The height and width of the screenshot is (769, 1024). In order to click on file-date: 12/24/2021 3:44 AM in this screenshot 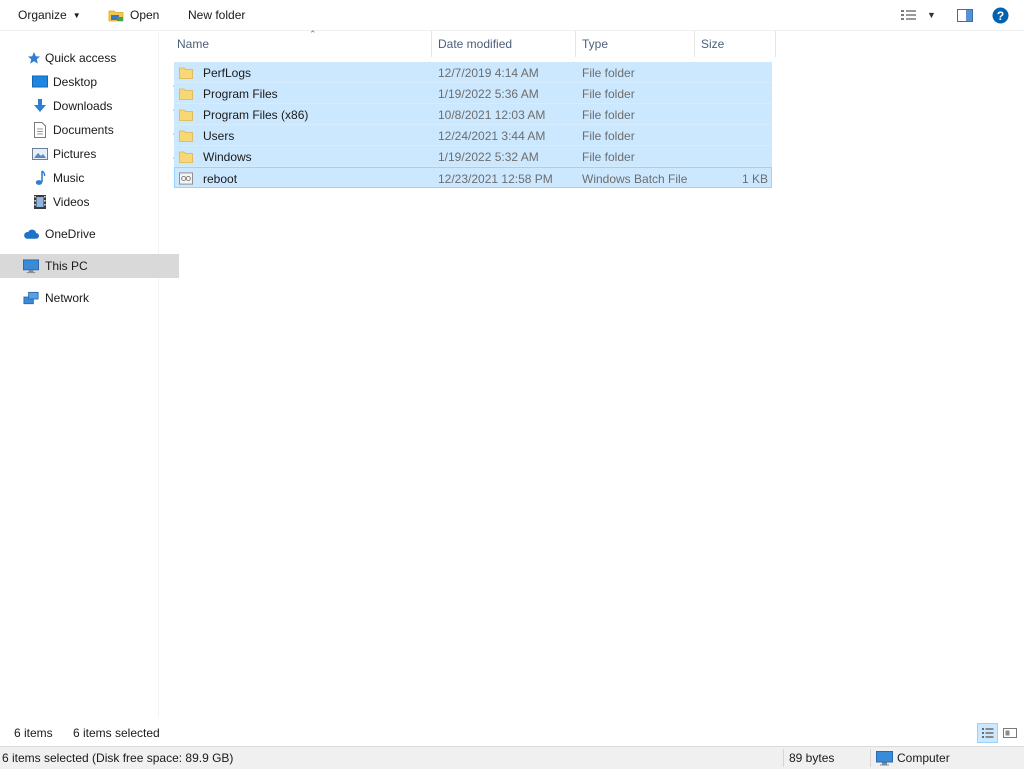, I will do `click(492, 135)`.